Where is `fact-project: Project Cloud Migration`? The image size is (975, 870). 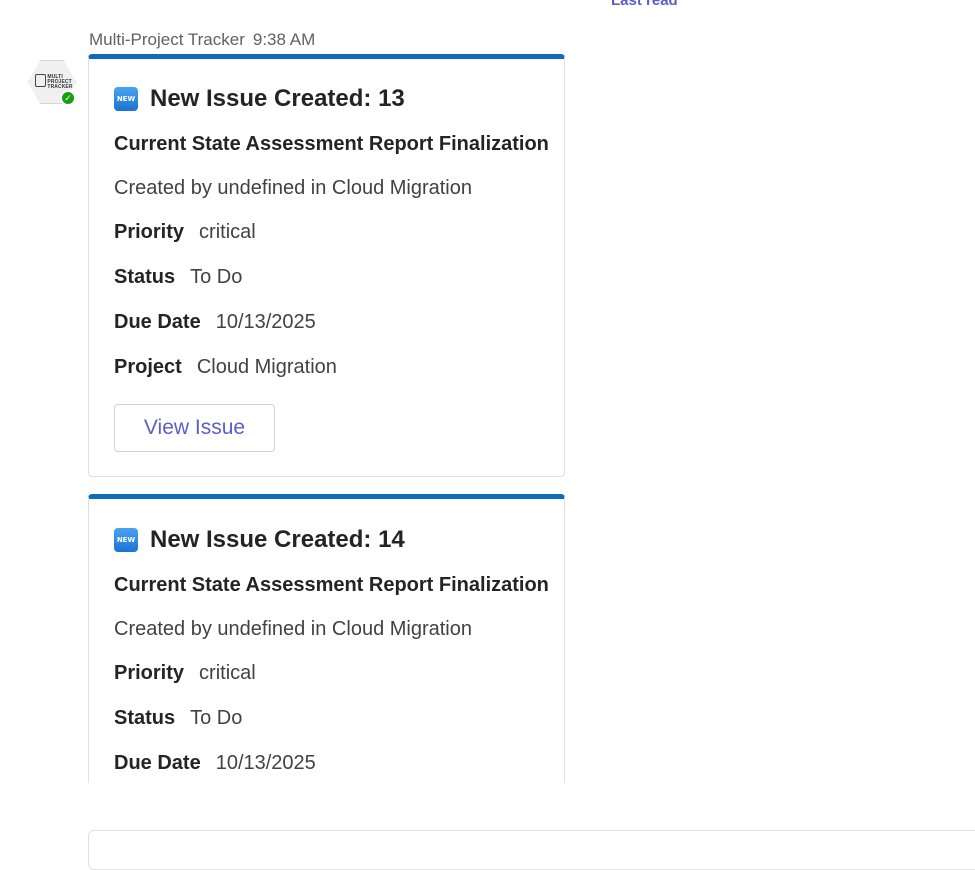
fact-project: Project Cloud Migration is located at coordinates (225, 367).